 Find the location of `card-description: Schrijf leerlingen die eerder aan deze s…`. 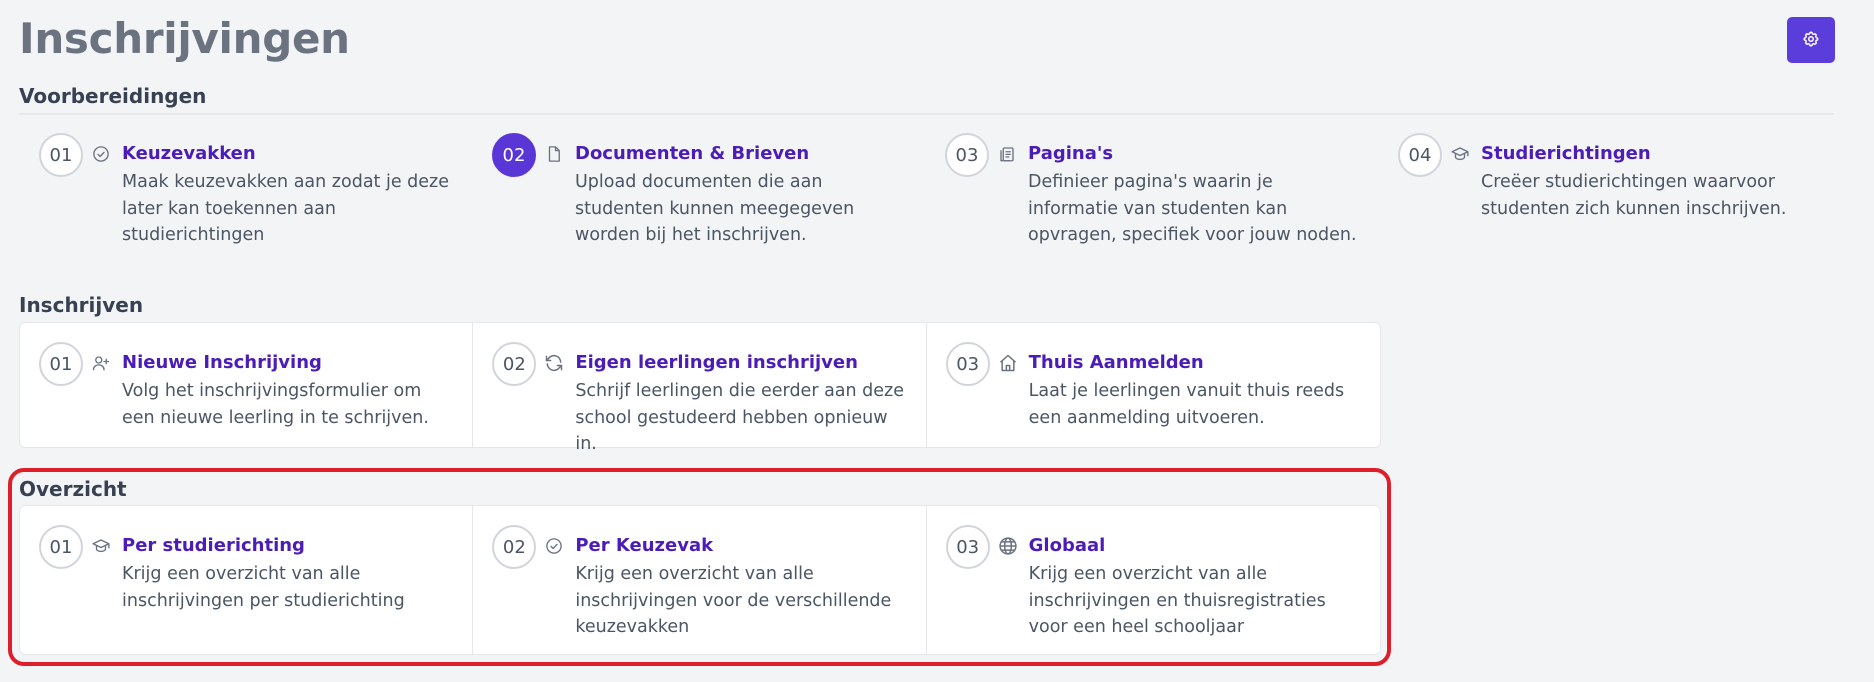

card-description: Schrijf leerlingen die eerder aan deze s… is located at coordinates (740, 417).